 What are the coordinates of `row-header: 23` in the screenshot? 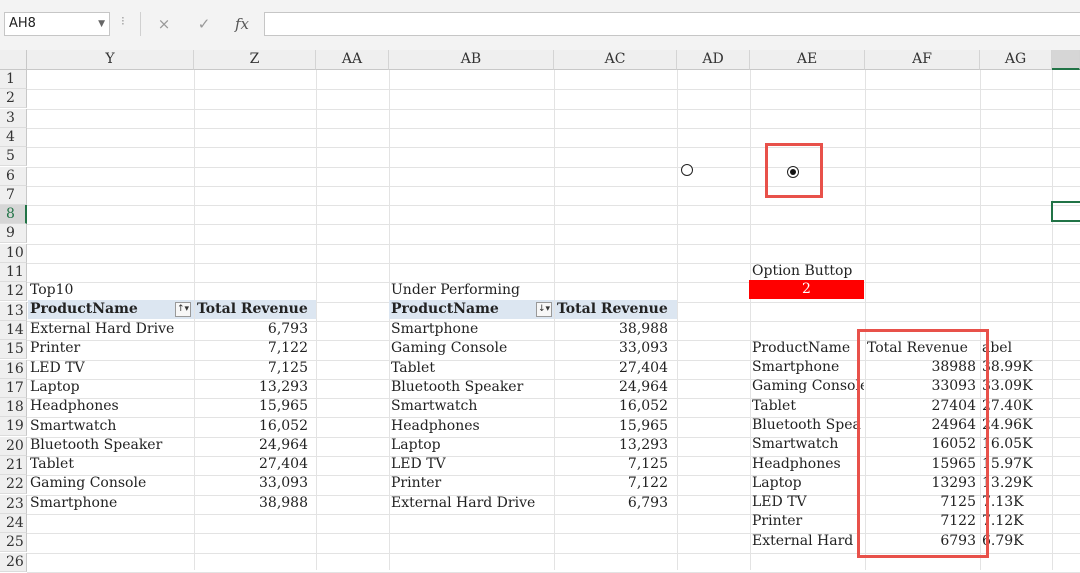 It's located at (13, 504).